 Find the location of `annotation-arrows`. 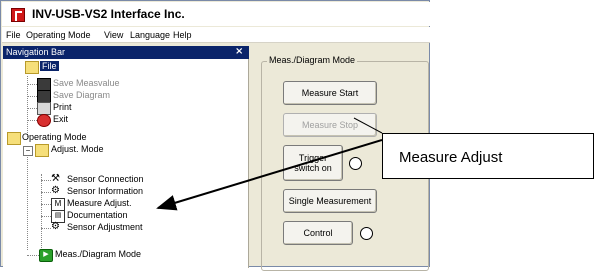

annotation-arrows is located at coordinates (269, 164).